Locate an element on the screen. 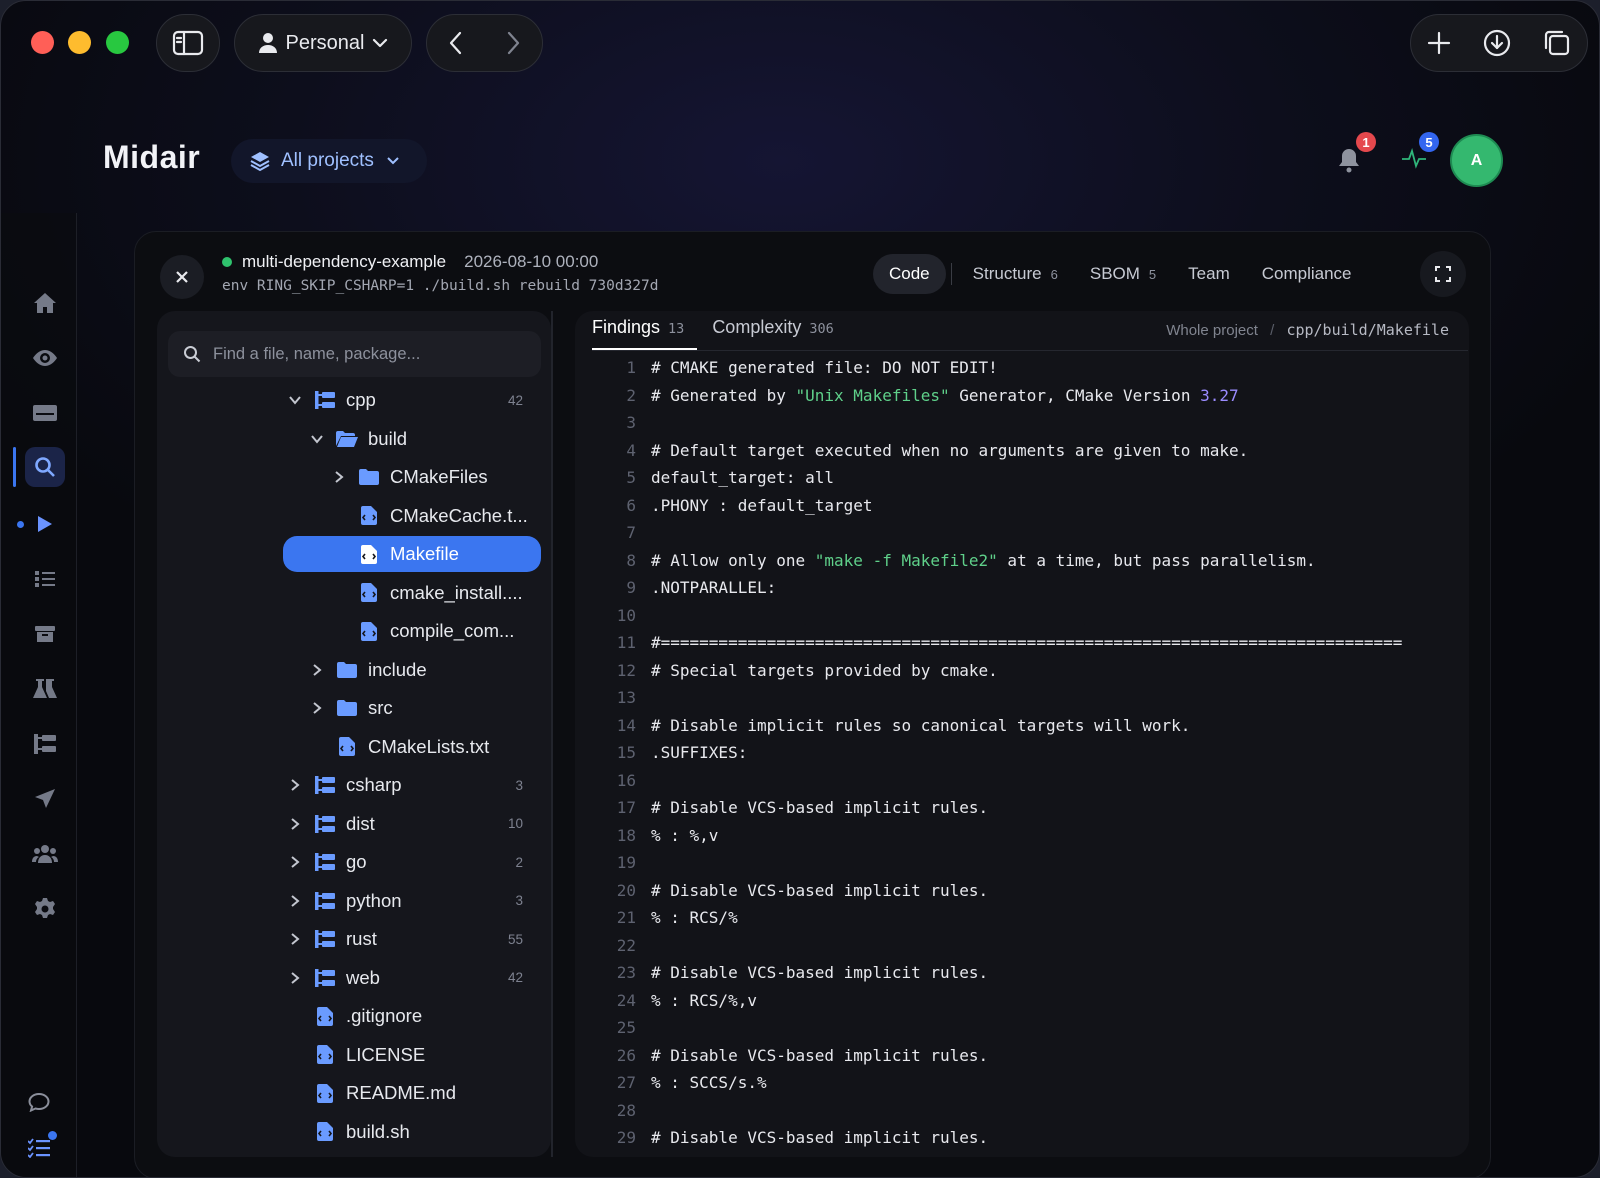  tree-file: Makefile is located at coordinates (412, 554).